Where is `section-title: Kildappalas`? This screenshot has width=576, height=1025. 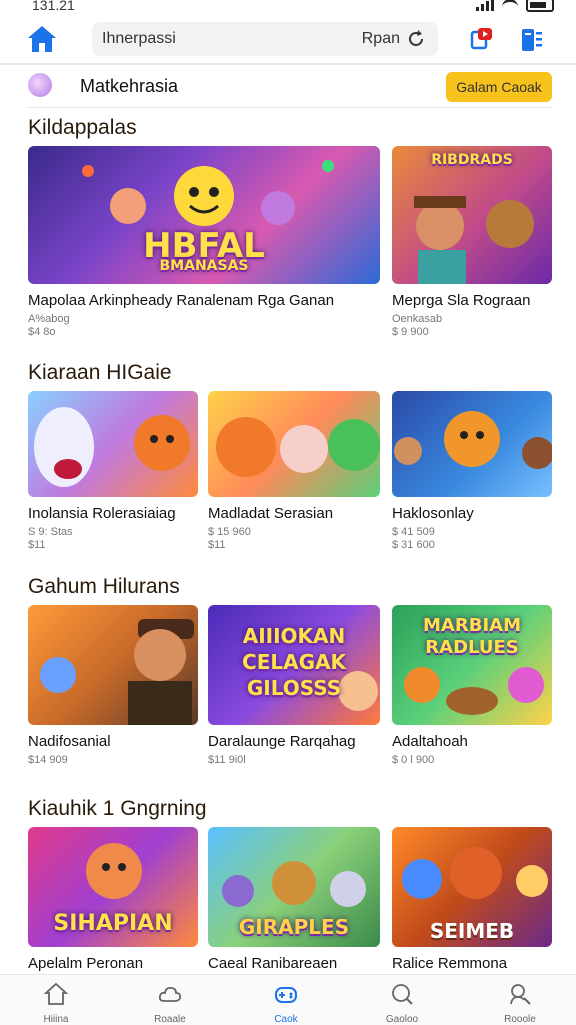 section-title: Kildappalas is located at coordinates (82, 127).